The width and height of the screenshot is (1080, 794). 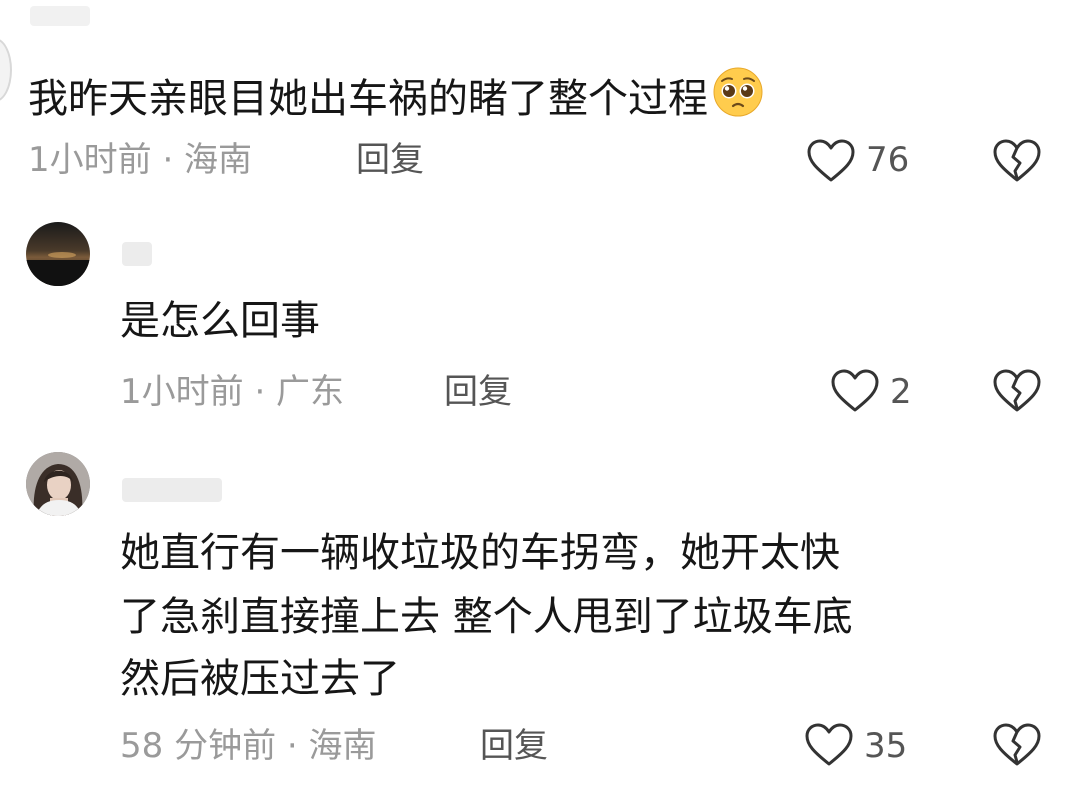 I want to click on comment-meta: 1小时前 · 广东, so click(x=232, y=392).